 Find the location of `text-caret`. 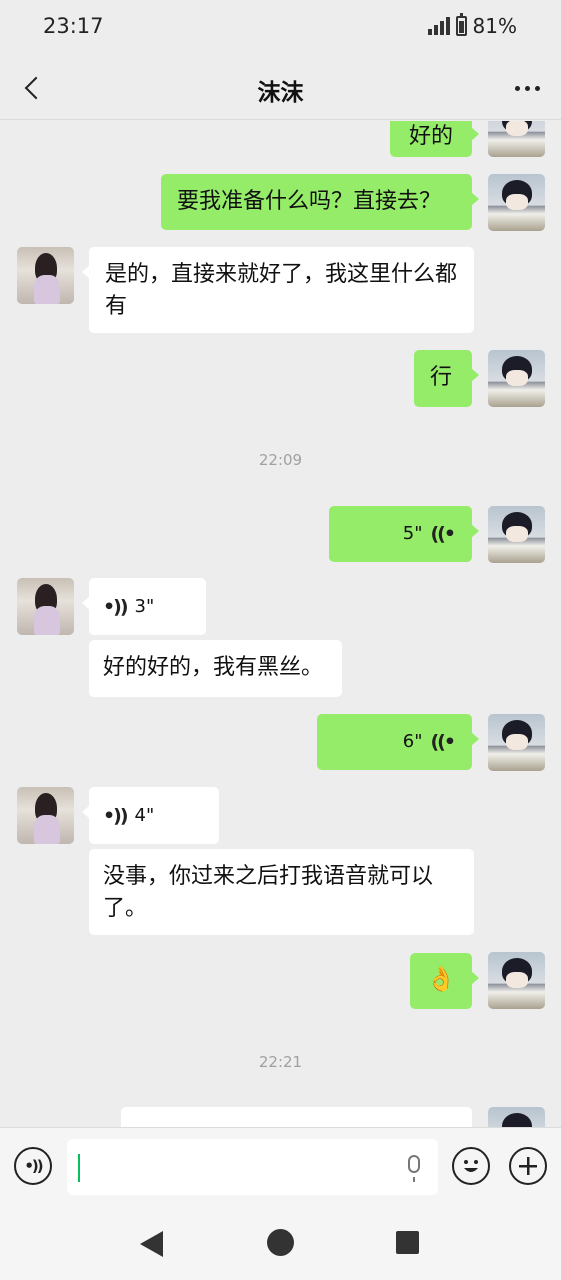

text-caret is located at coordinates (79, 1168).